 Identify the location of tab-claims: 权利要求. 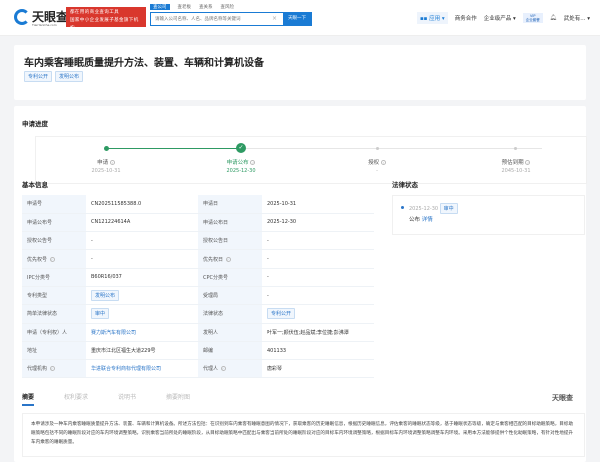
(76, 399).